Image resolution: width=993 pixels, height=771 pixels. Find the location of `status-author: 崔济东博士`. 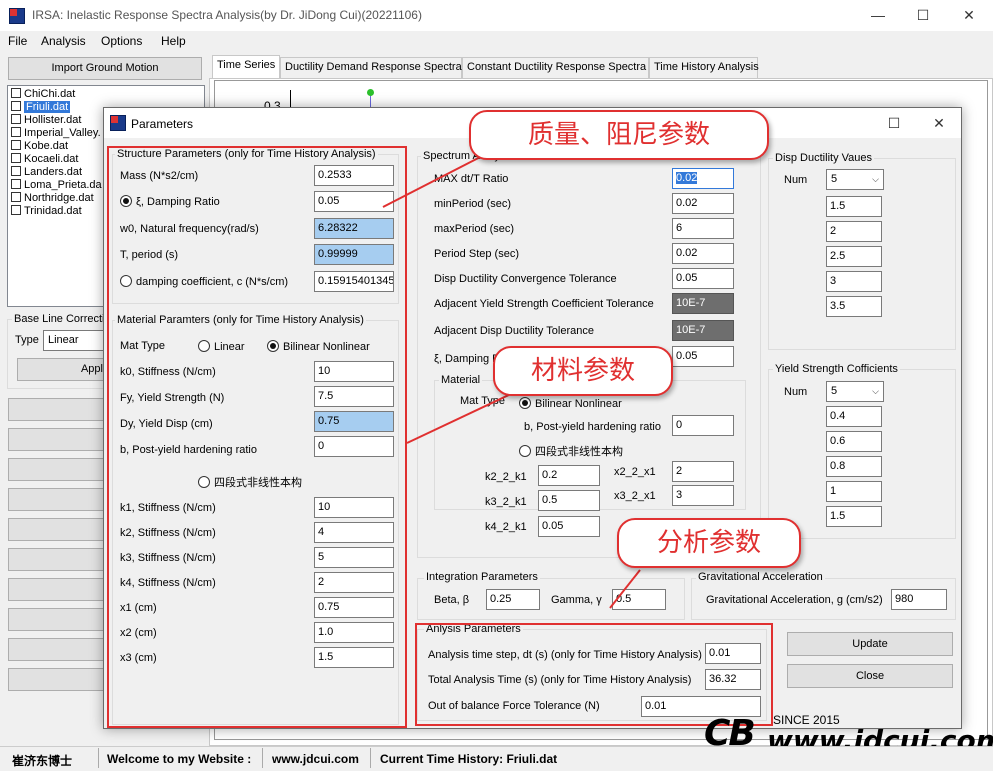

status-author: 崔济东博士 is located at coordinates (42, 761).